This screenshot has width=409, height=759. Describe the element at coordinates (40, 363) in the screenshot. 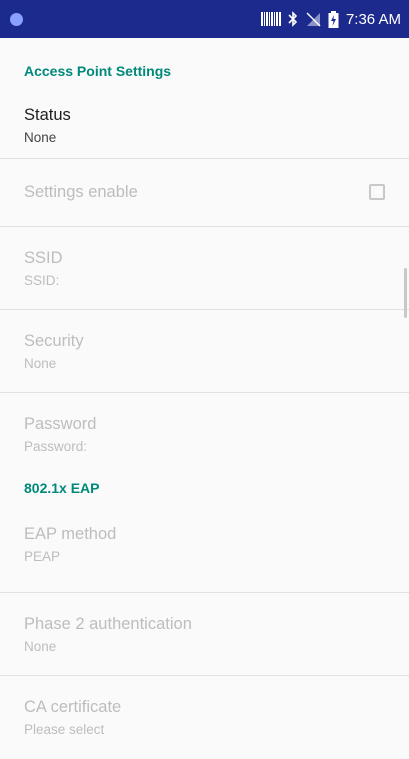

I see `pref-security-summary: None` at that location.